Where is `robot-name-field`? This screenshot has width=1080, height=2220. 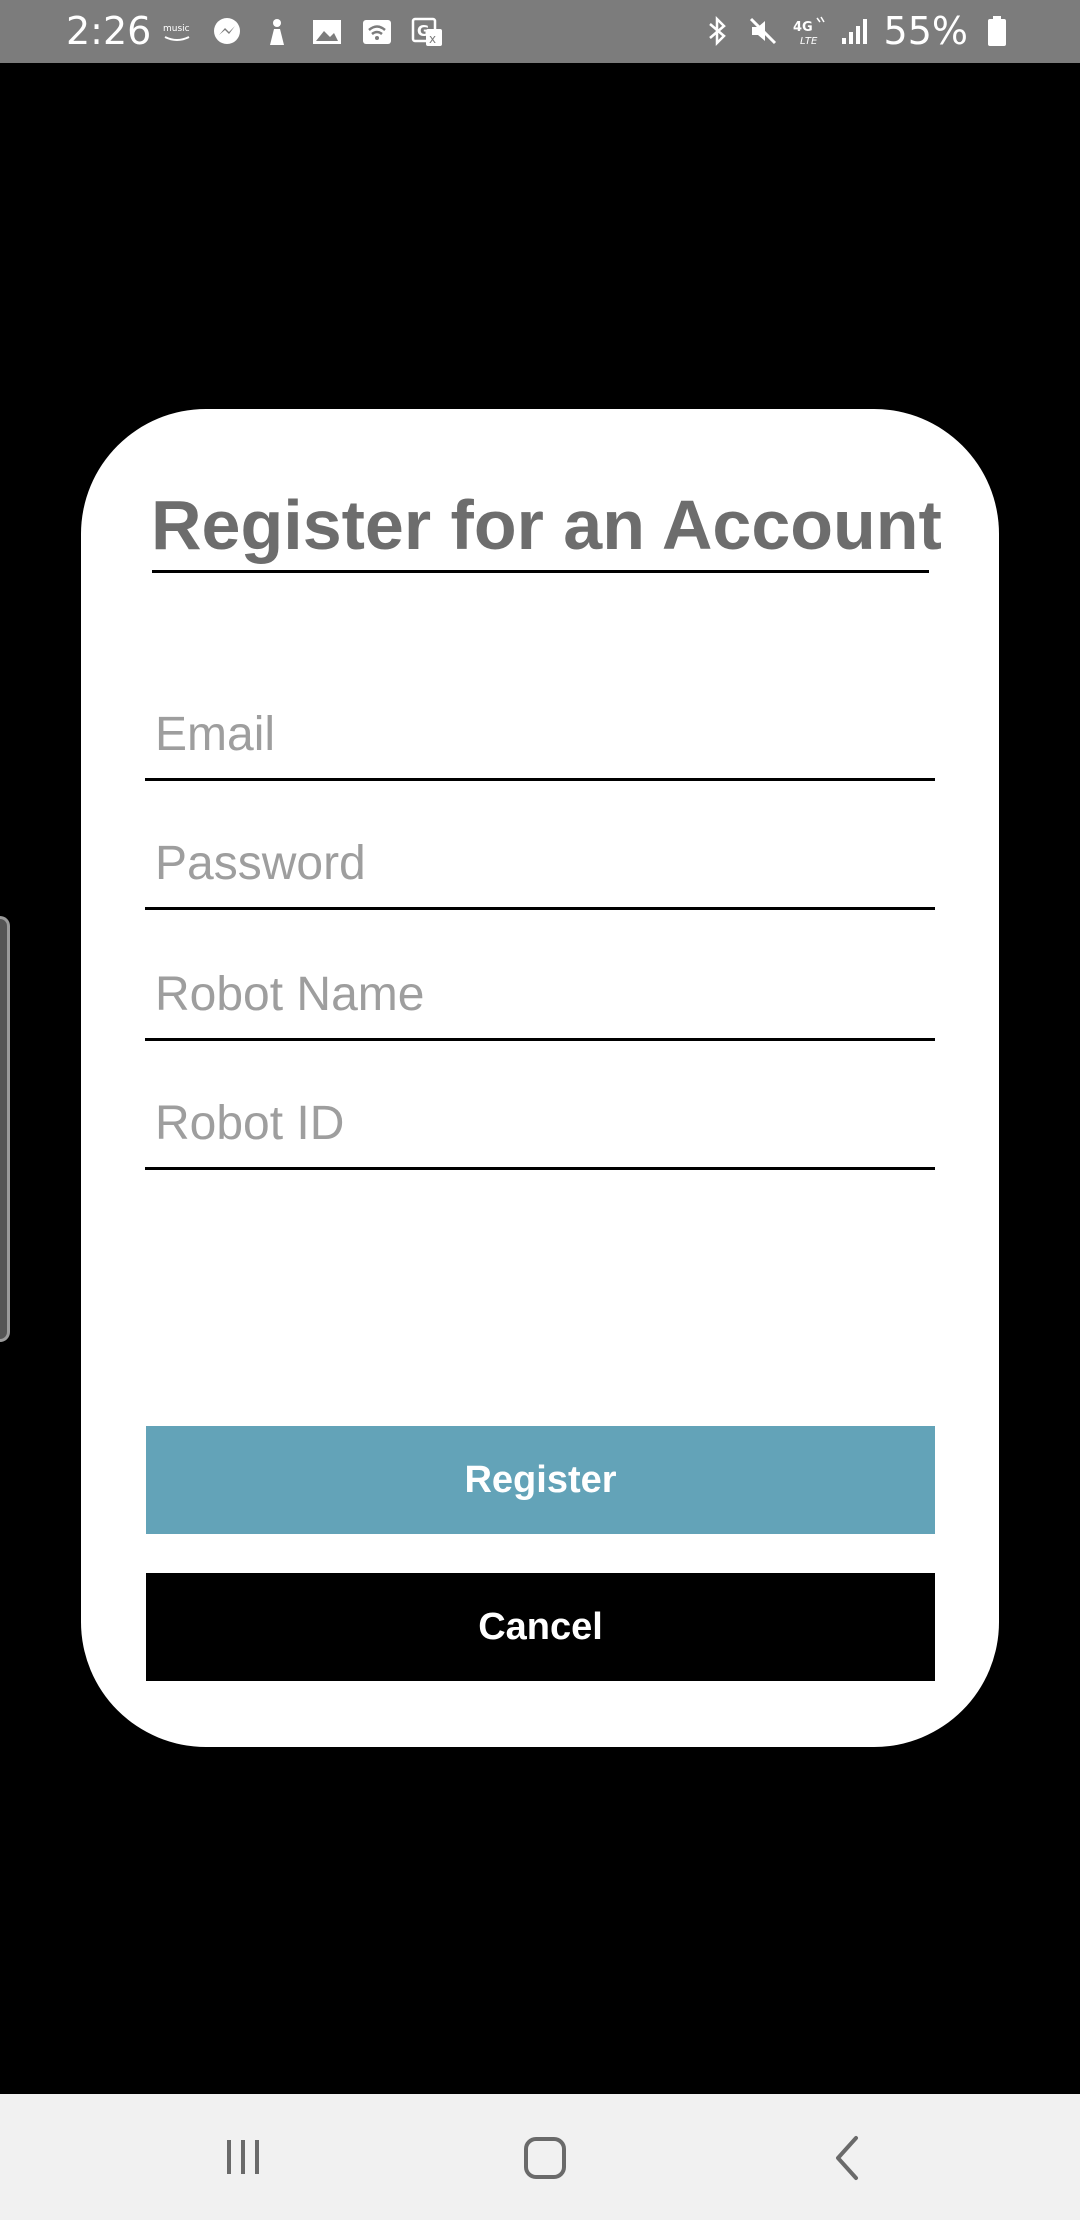 robot-name-field is located at coordinates (540, 991).